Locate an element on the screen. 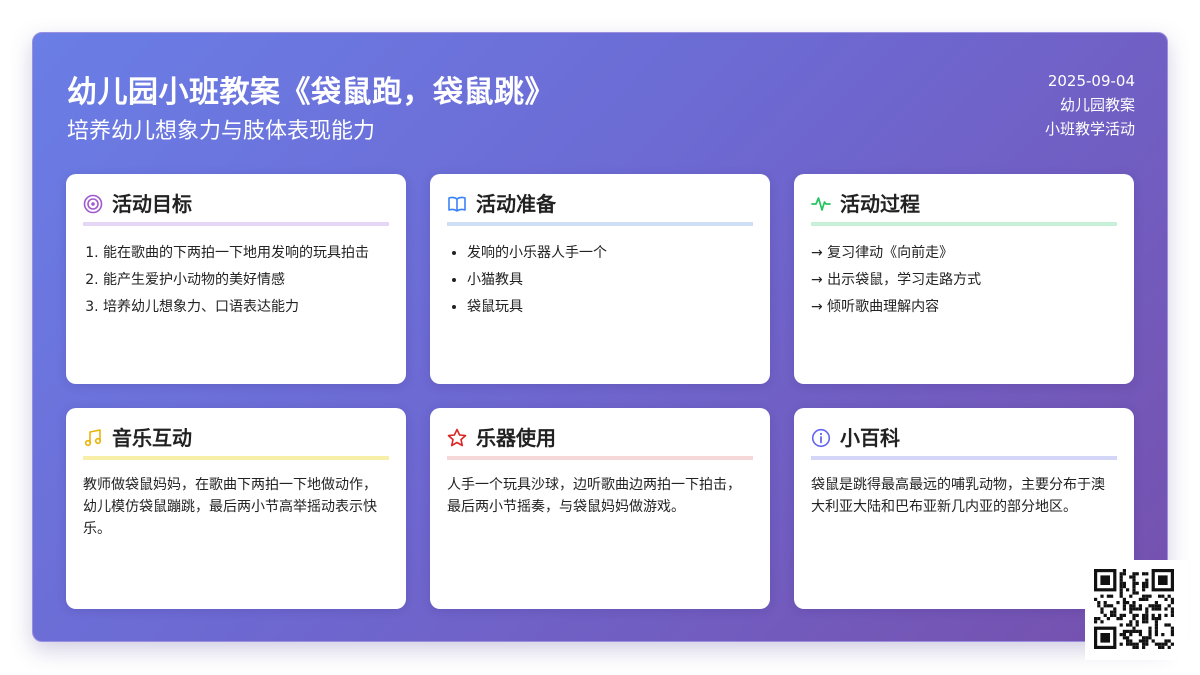 The image size is (1200, 675). card-header: 小百科 is located at coordinates (964, 442).